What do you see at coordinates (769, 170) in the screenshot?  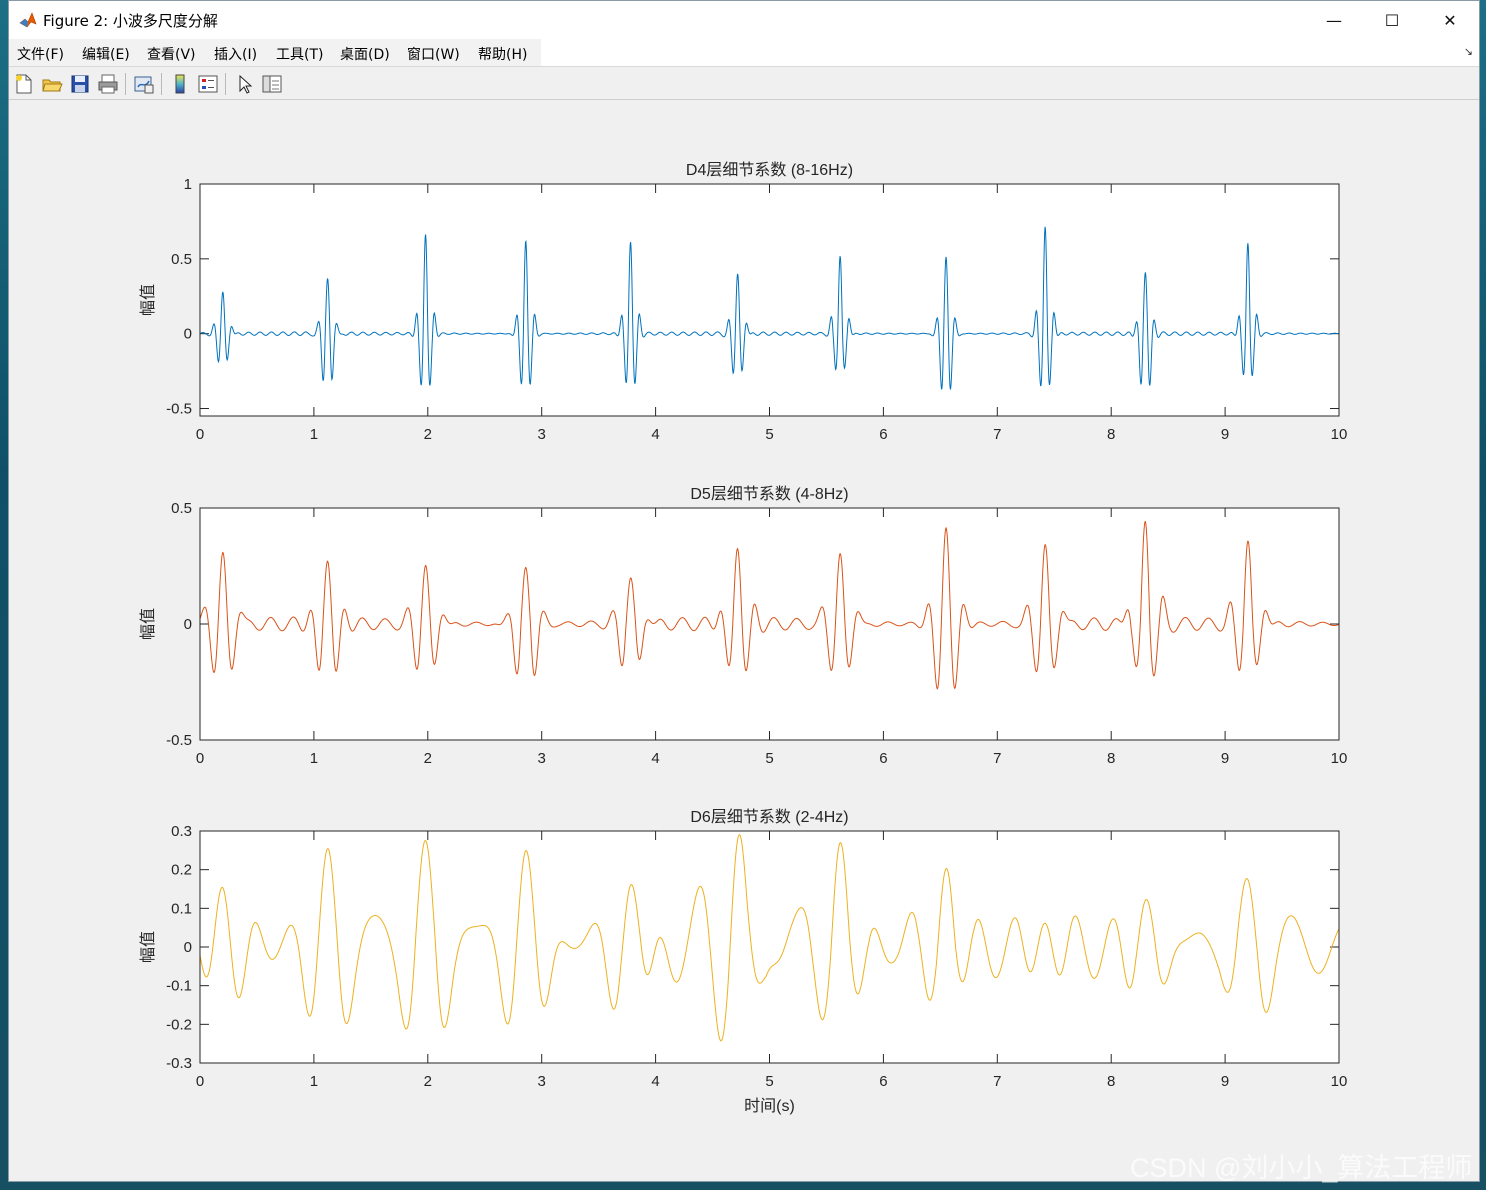 I see `plot-title: D4层细节系数 (8-16Hz)` at bounding box center [769, 170].